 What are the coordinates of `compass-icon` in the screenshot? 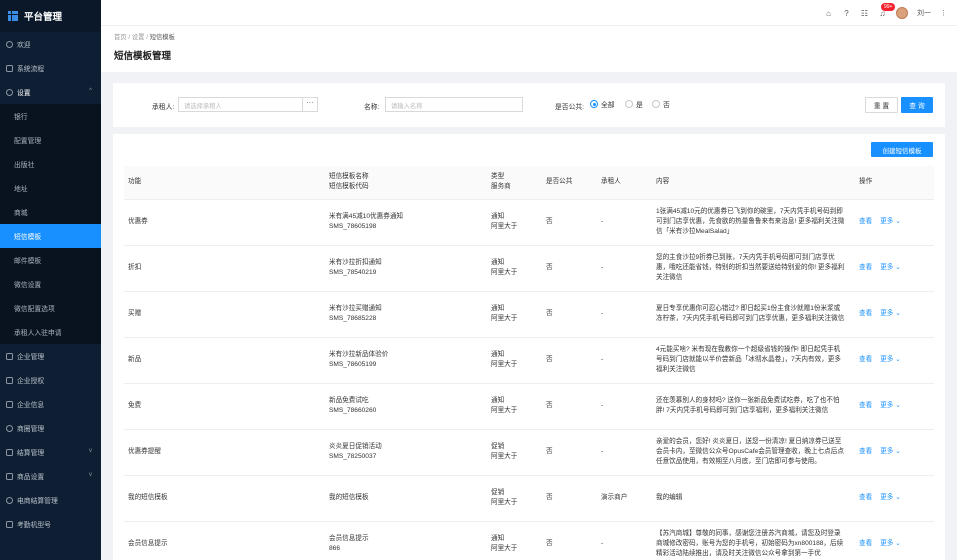 It's located at (9, 428).